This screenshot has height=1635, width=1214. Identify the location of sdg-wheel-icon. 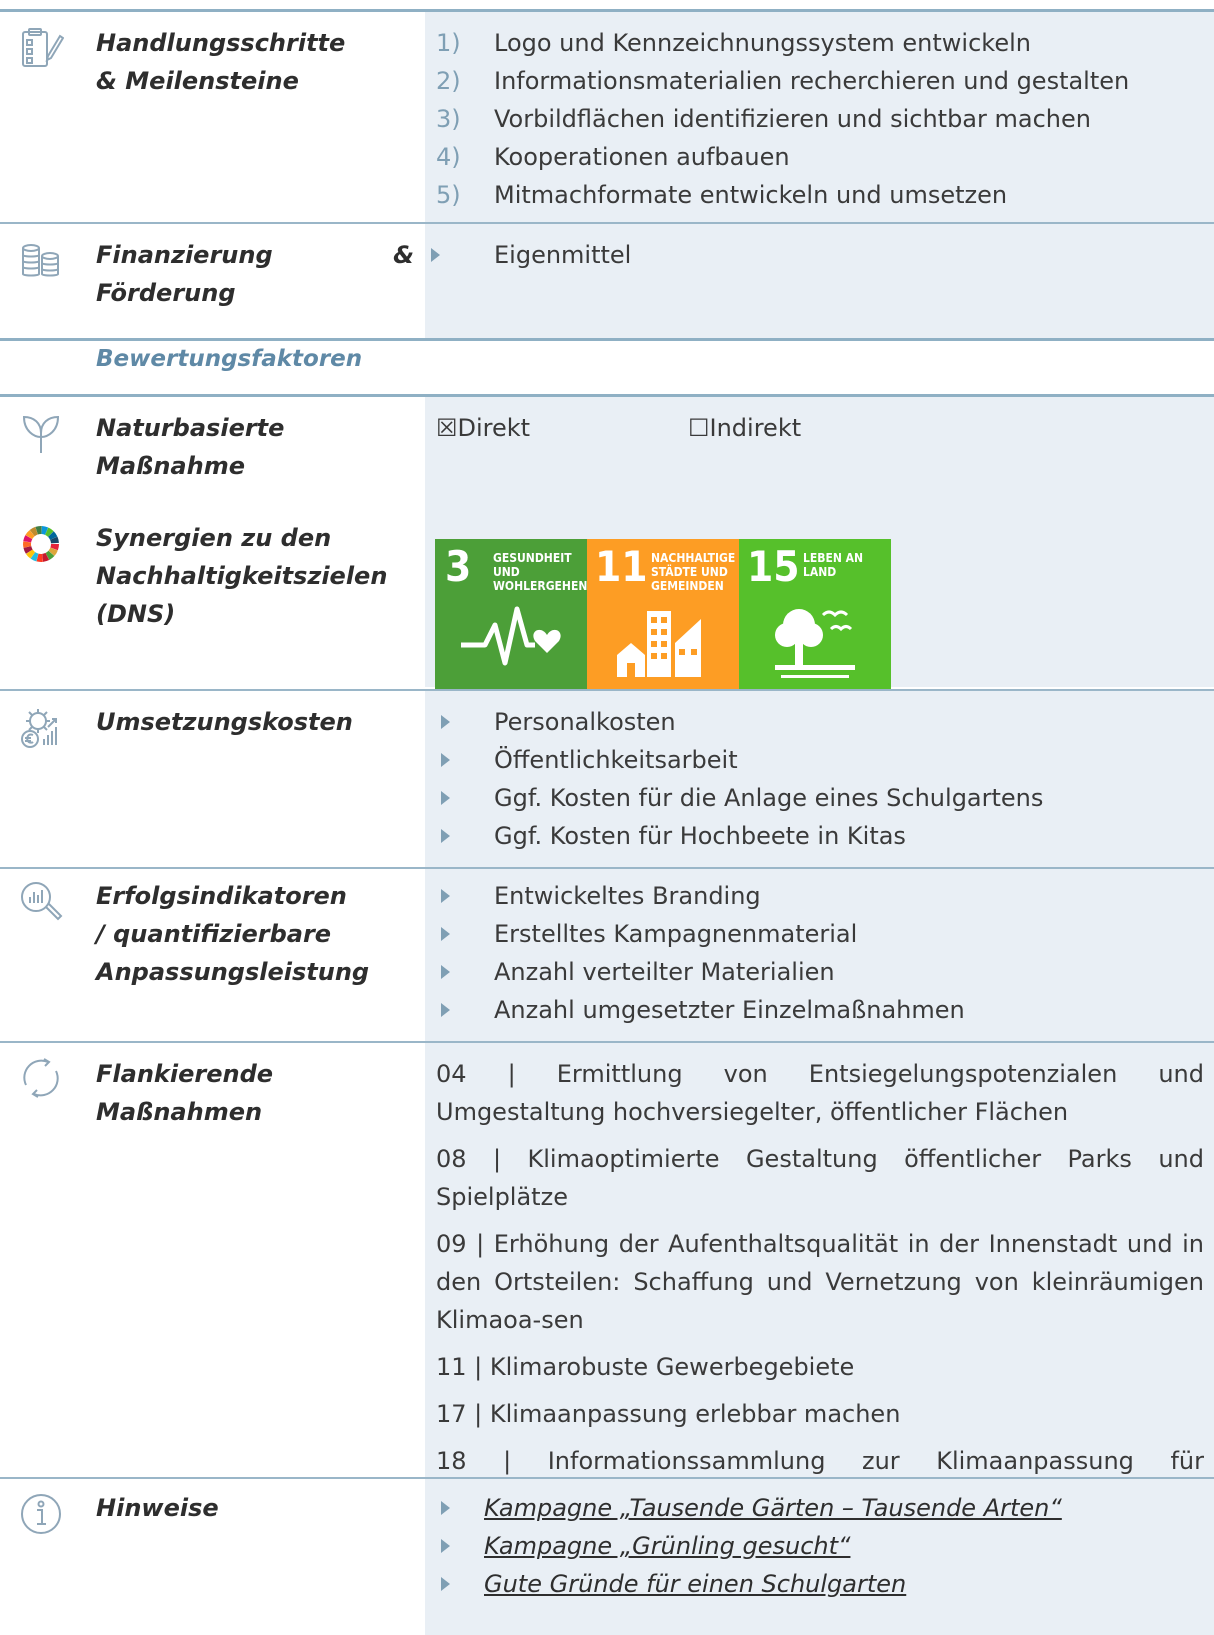
(41, 544).